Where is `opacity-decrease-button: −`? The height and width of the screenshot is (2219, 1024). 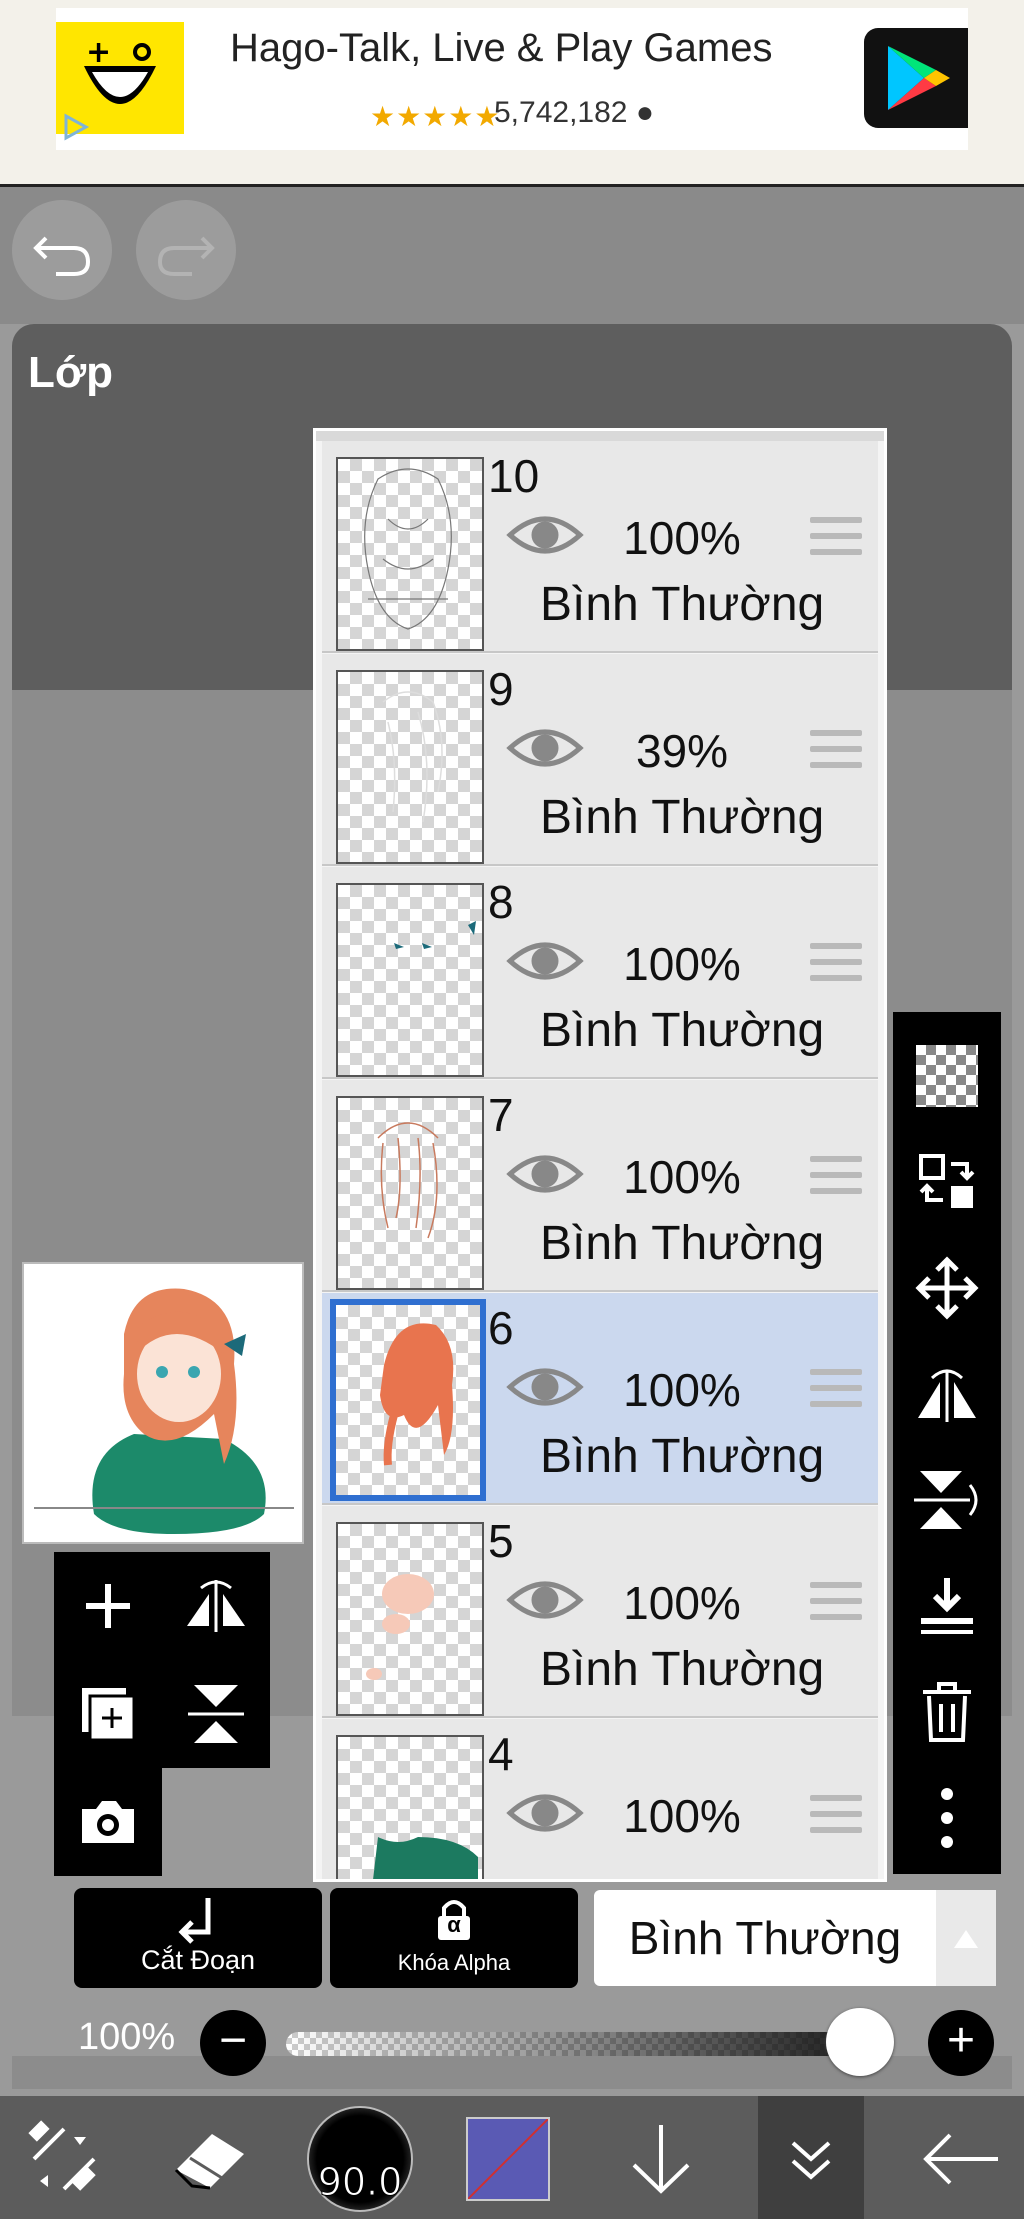
opacity-decrease-button: − is located at coordinates (233, 2043).